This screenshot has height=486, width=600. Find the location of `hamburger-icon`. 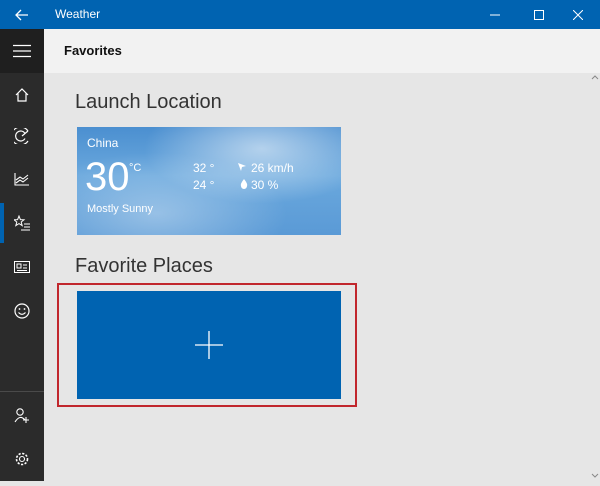

hamburger-icon is located at coordinates (22, 51).